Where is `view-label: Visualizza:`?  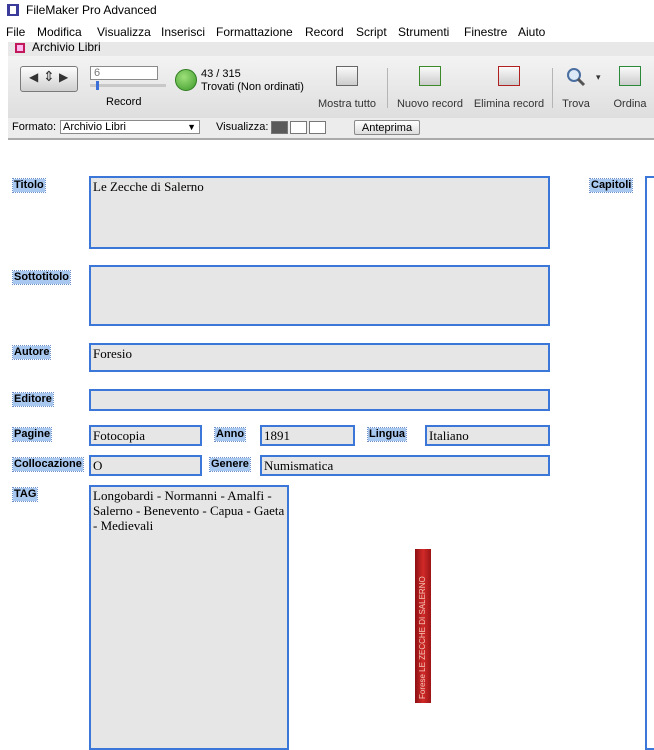 view-label: Visualizza: is located at coordinates (242, 127).